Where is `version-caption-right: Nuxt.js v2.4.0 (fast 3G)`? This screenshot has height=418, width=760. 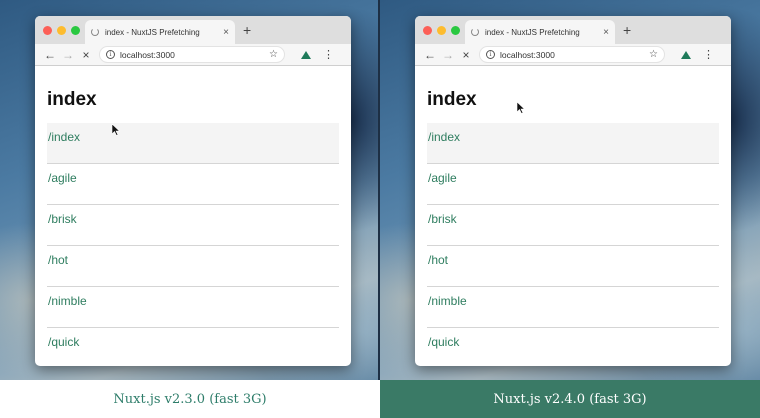 version-caption-right: Nuxt.js v2.4.0 (fast 3G) is located at coordinates (570, 399).